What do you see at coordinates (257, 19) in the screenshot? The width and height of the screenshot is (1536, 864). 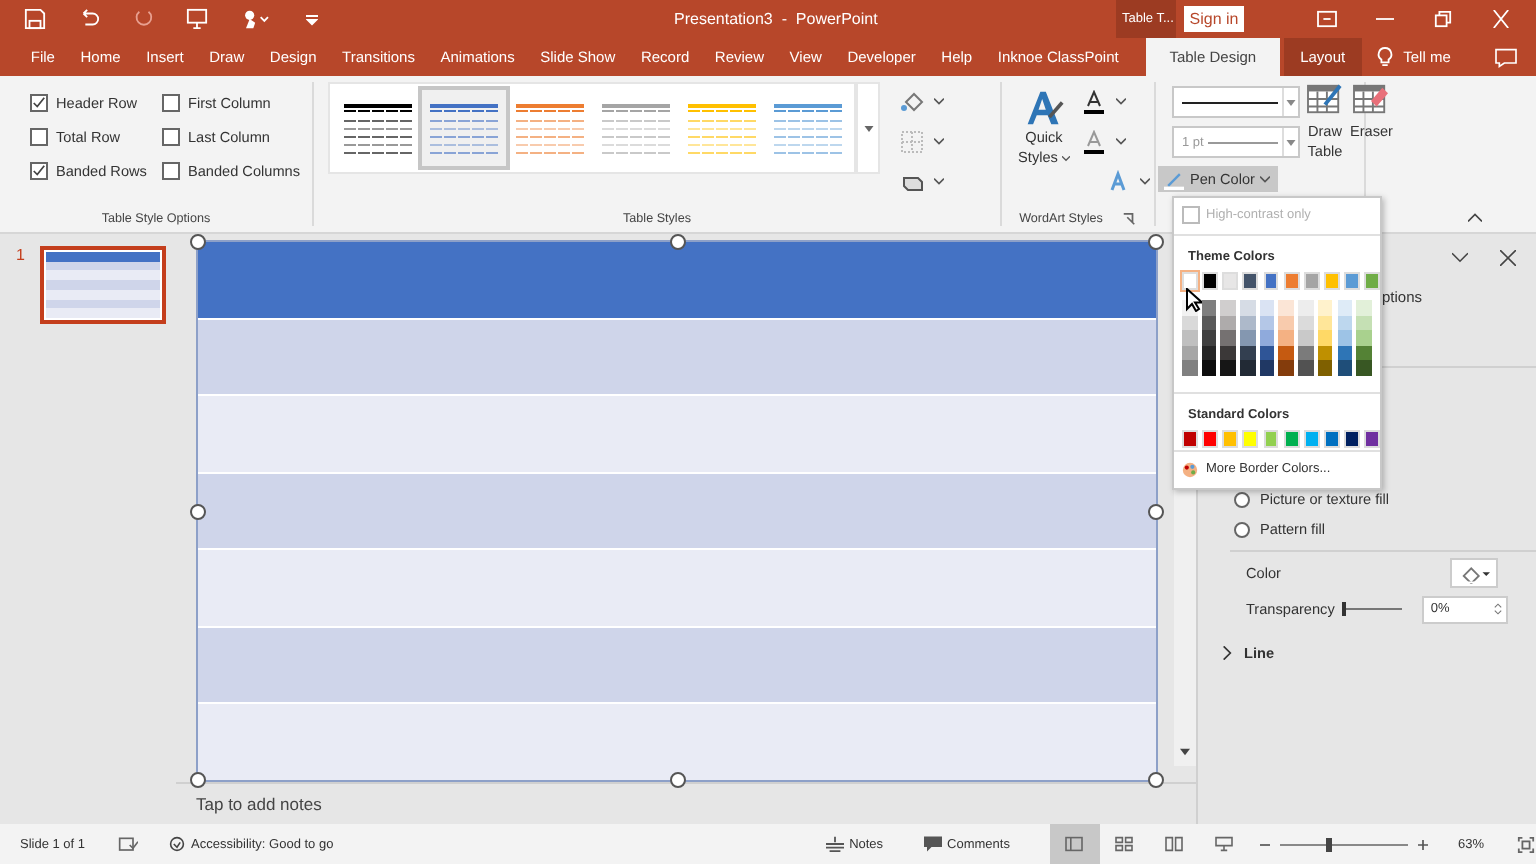 I see `touch-mode-icon` at bounding box center [257, 19].